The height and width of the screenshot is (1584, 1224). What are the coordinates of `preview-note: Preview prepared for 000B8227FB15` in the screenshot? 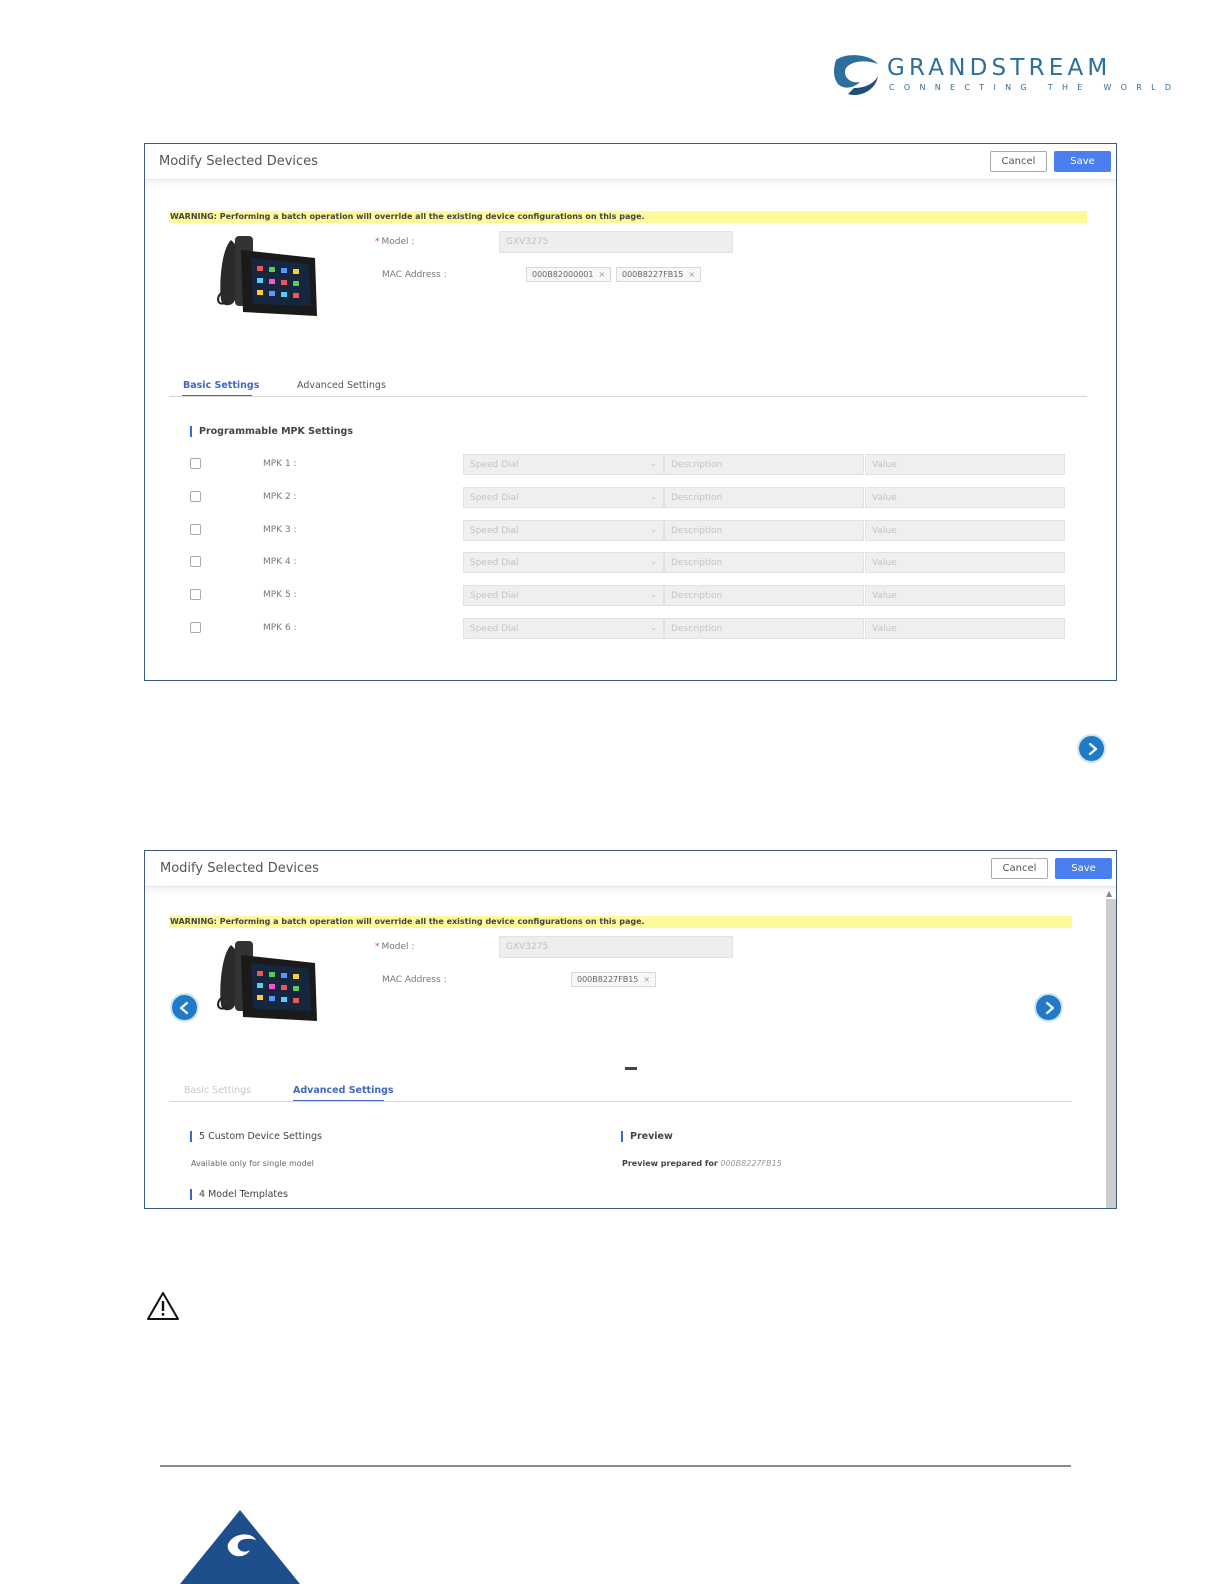 It's located at (702, 1163).